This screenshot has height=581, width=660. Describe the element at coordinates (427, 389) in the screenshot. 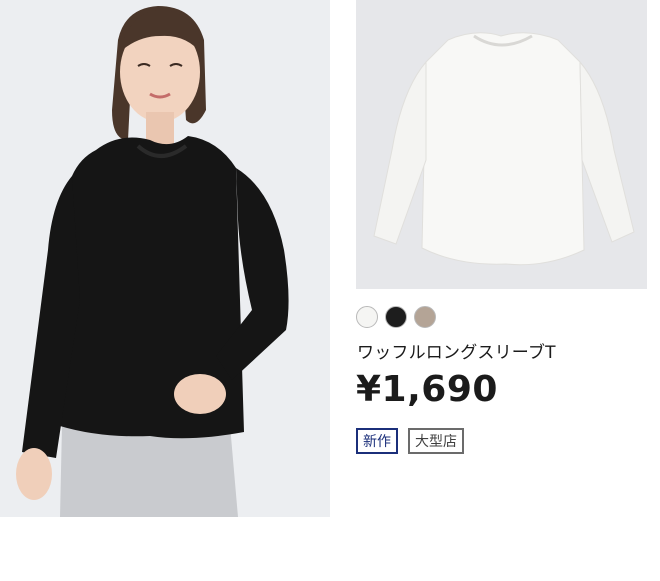

I see `product-price: ¥1,690` at that location.